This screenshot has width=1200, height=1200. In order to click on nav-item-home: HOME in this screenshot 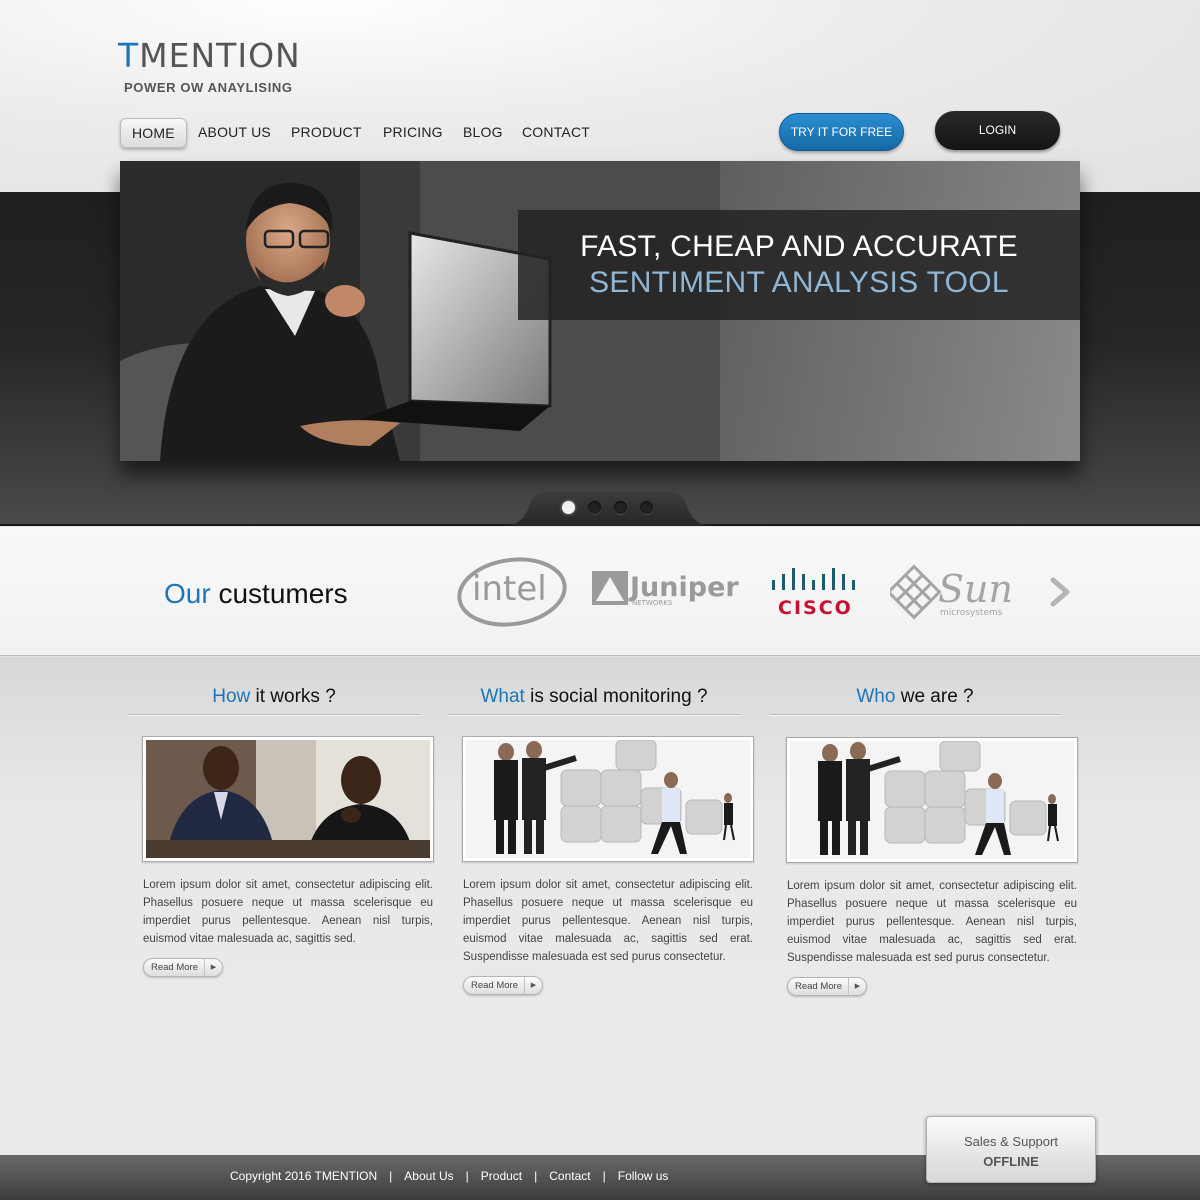, I will do `click(153, 133)`.